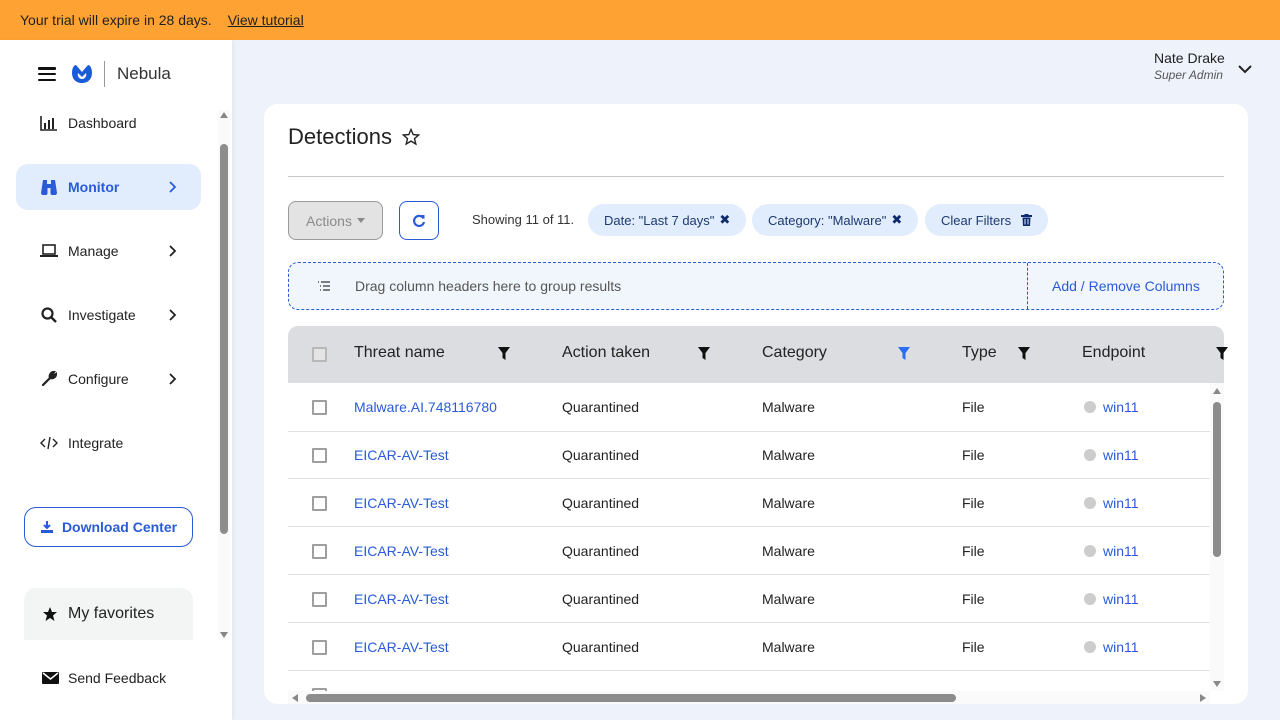 The image size is (1280, 720). I want to click on sidebar-item-configure: Configure, so click(108, 379).